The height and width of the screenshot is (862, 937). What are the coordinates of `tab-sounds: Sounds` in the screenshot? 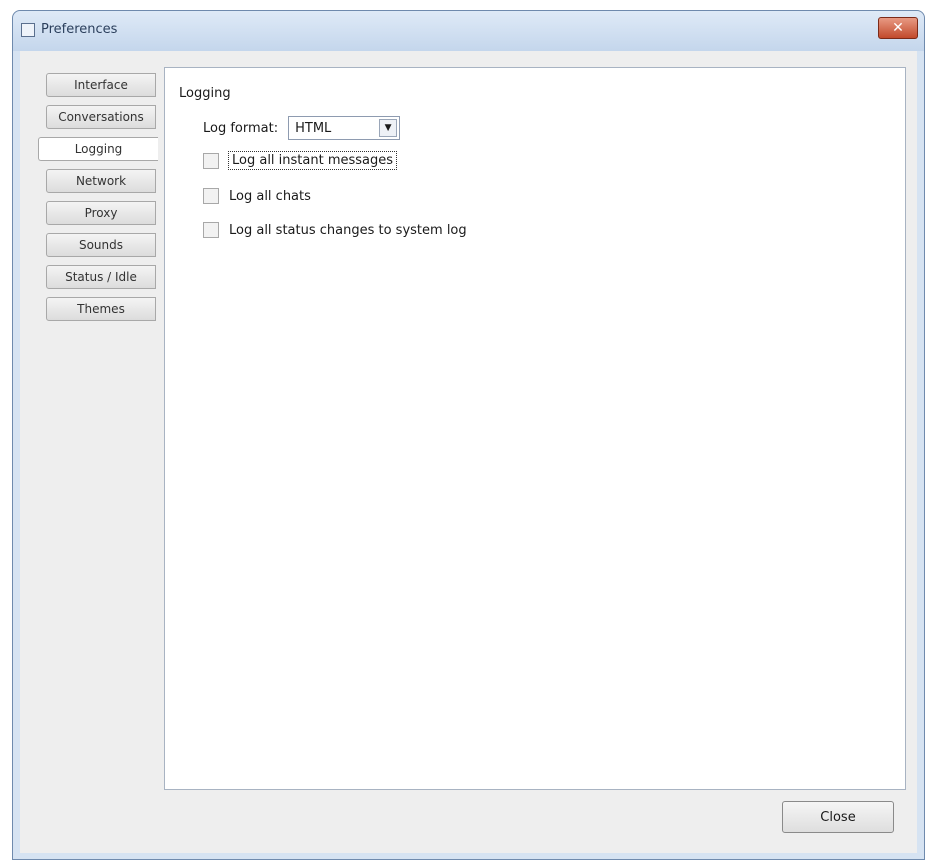 It's located at (101, 245).